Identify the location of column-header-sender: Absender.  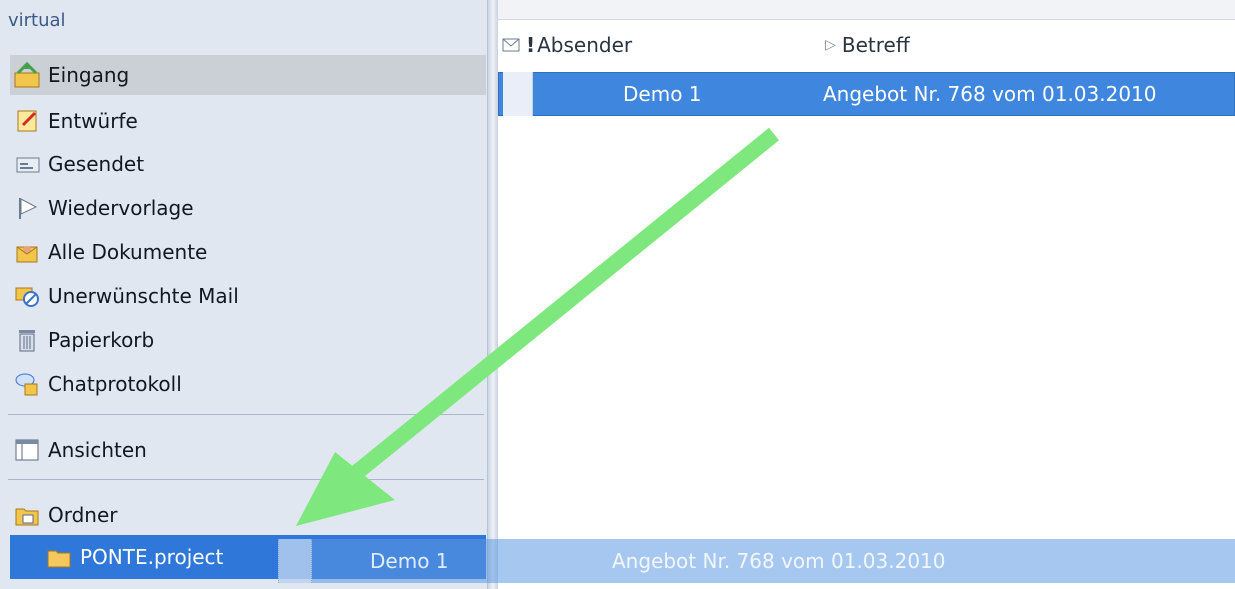
(681, 45).